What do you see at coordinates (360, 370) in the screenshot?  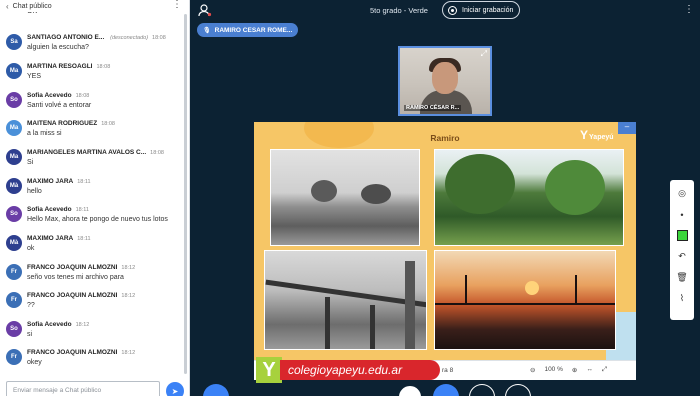 I see `brand-text: colegioyapeyu.edu.ar` at bounding box center [360, 370].